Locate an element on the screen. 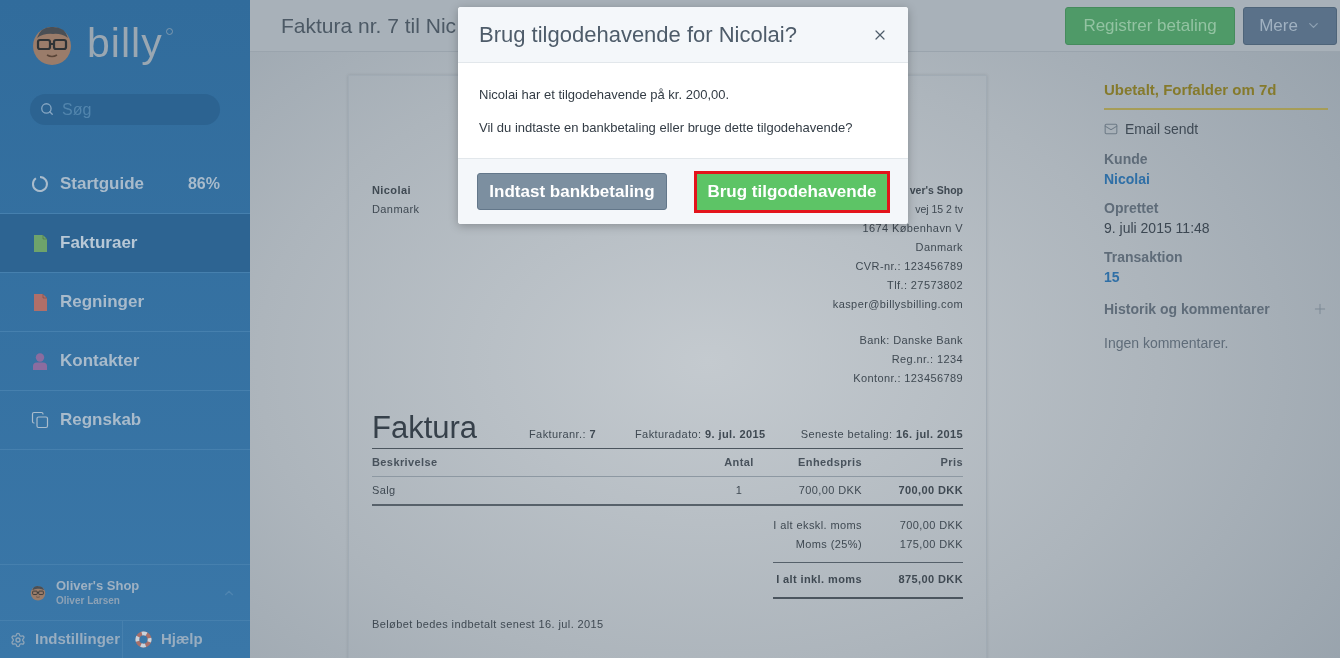  column-header: Enhedspris is located at coordinates (829, 462).